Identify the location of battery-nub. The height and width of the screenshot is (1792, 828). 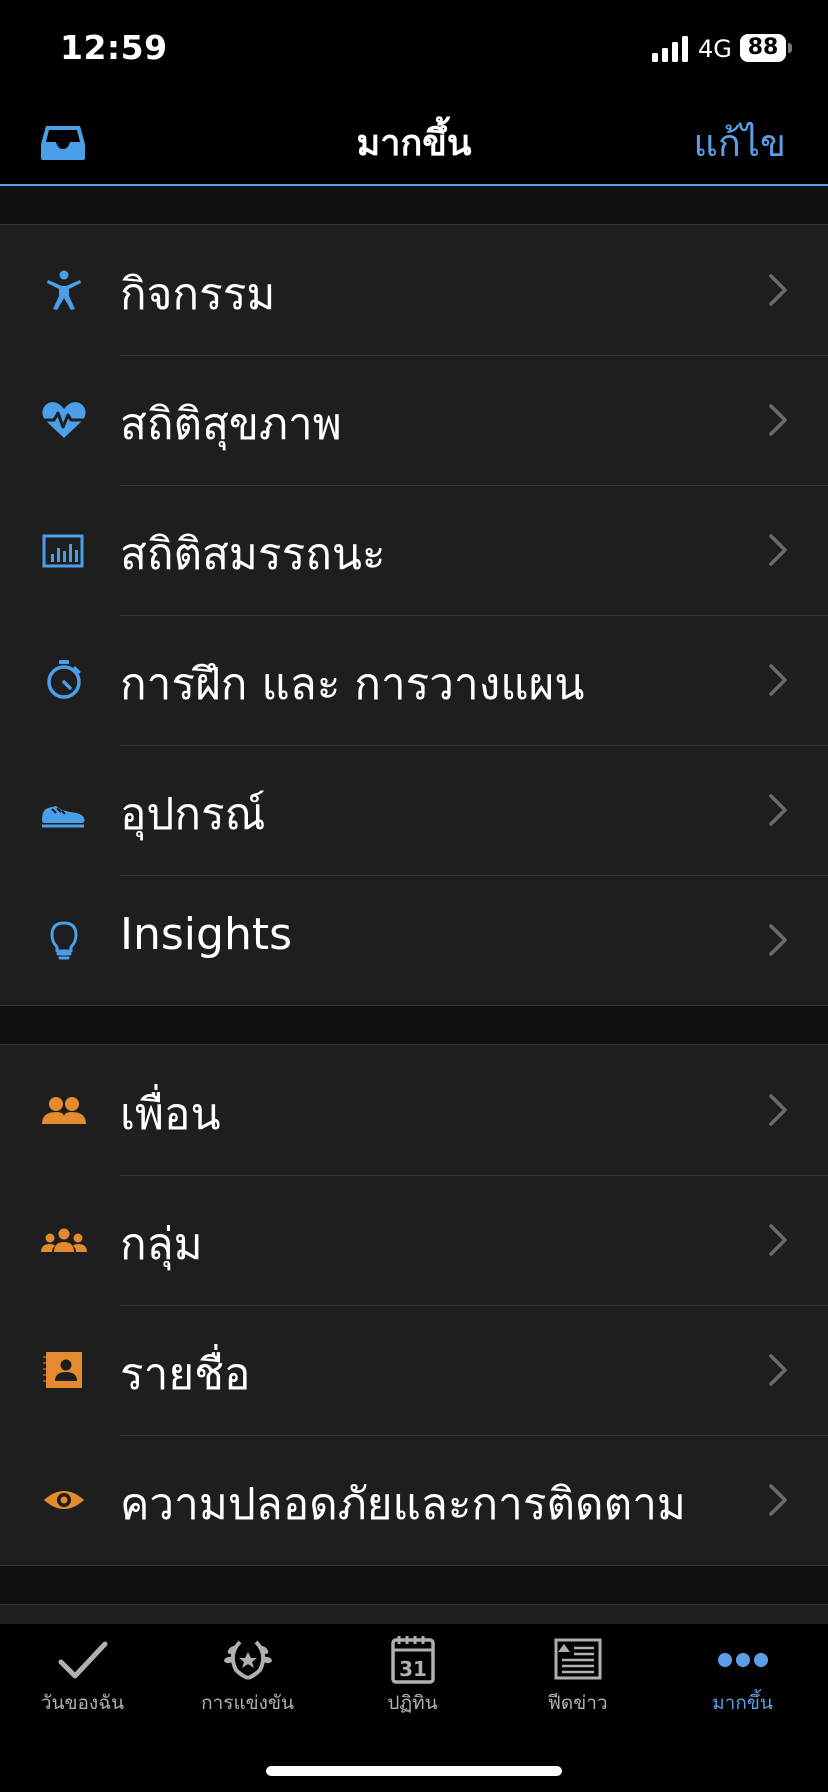
(790, 48).